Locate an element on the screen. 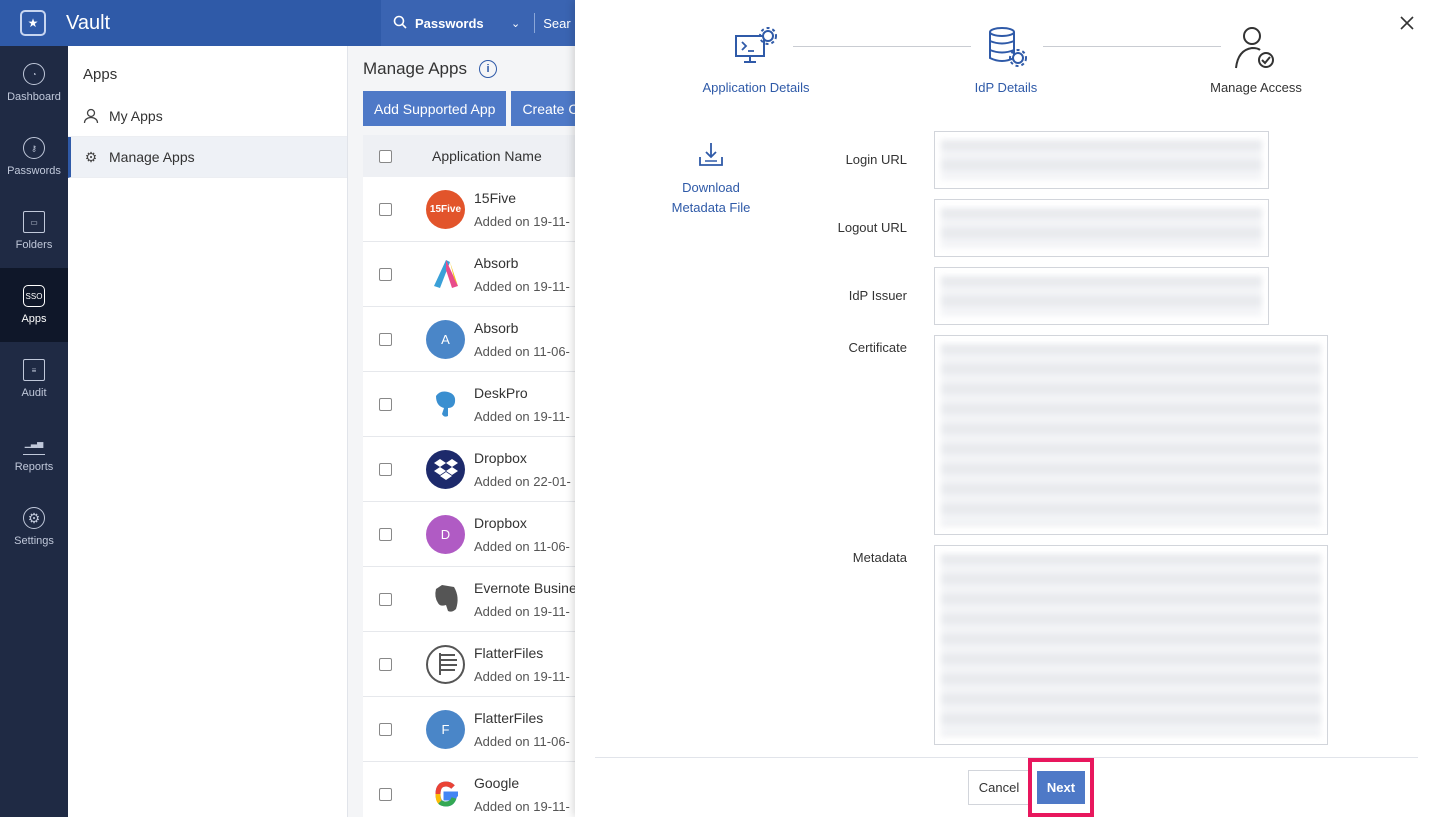  idp-issuer-field is located at coordinates (1101, 296).